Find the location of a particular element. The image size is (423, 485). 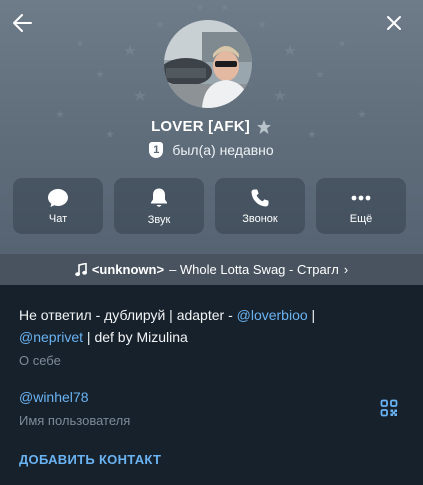

more-button: Ещё is located at coordinates (361, 206).